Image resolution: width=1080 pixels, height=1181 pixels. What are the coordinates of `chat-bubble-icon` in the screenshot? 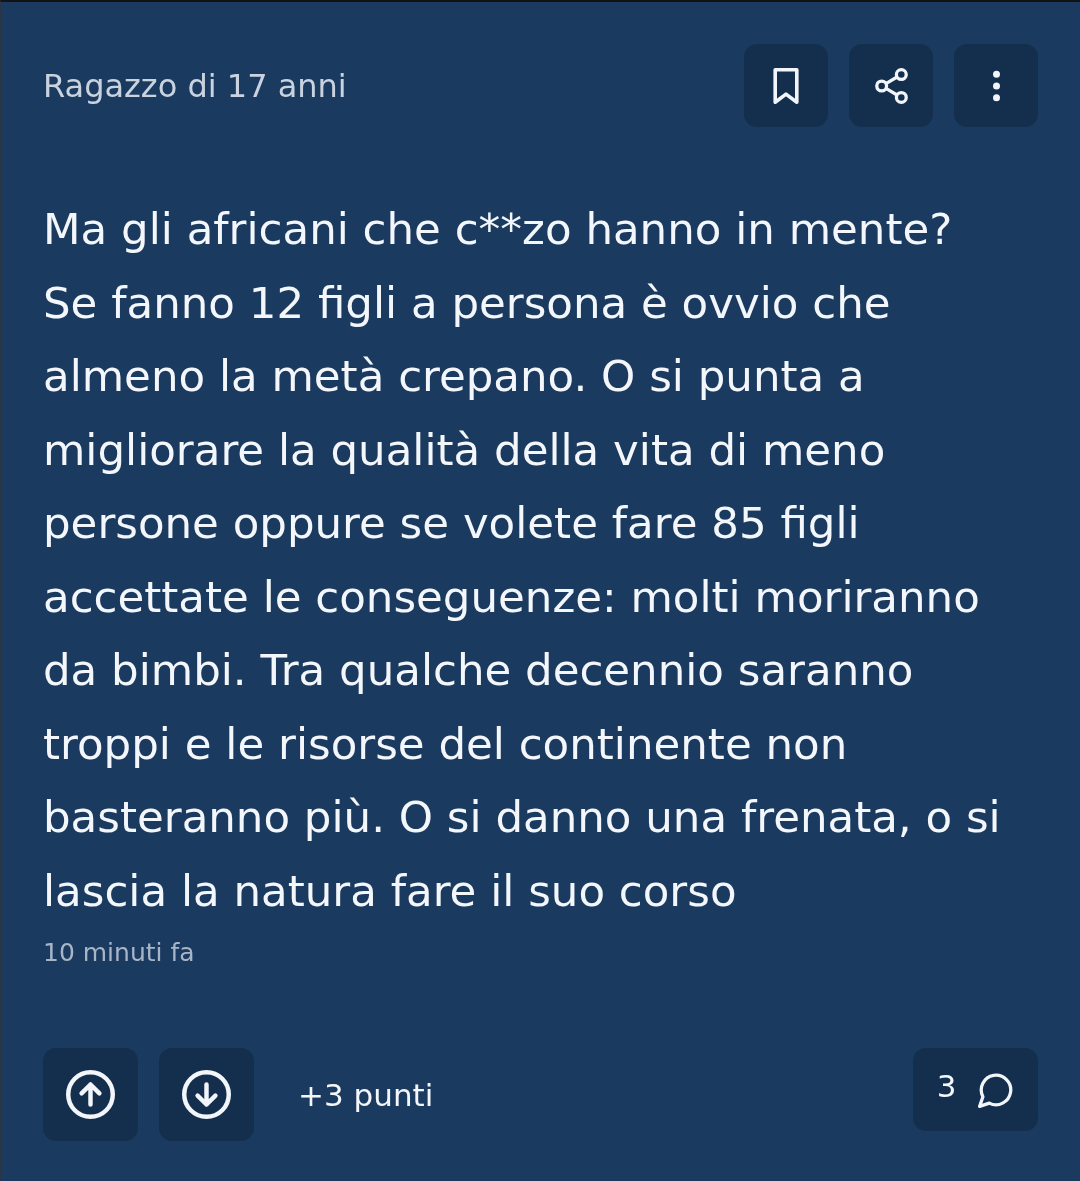 It's located at (996, 1089).